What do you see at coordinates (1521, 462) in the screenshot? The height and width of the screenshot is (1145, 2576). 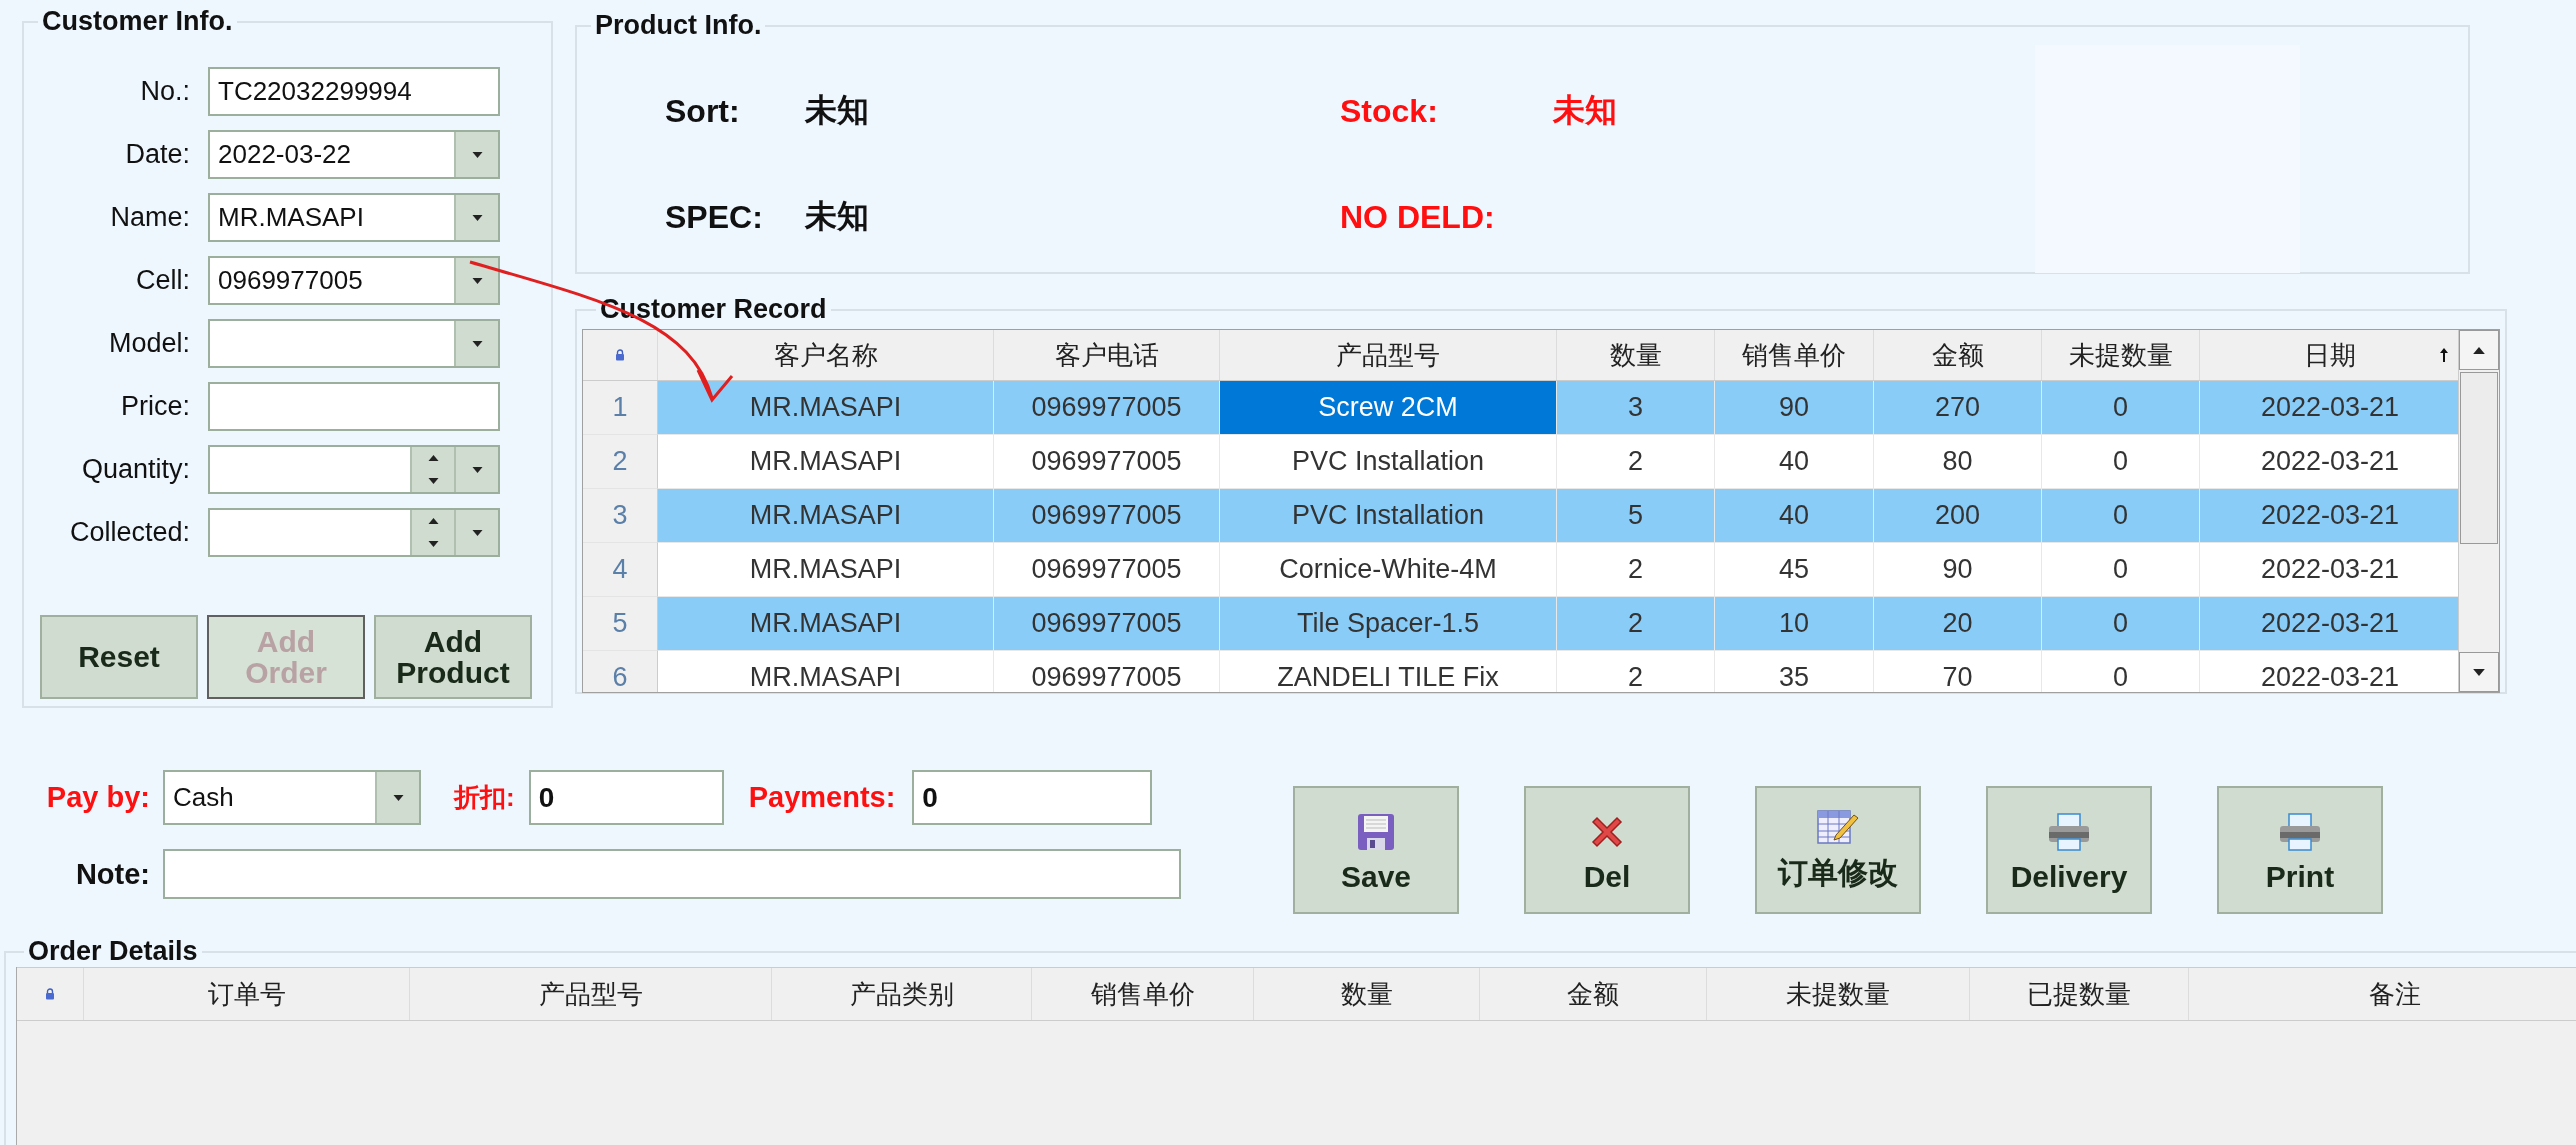 I see `table-row: 2 MR.MASAPI 0969977005 PVC Installation 2 40 80 0 2022-03-21` at bounding box center [1521, 462].